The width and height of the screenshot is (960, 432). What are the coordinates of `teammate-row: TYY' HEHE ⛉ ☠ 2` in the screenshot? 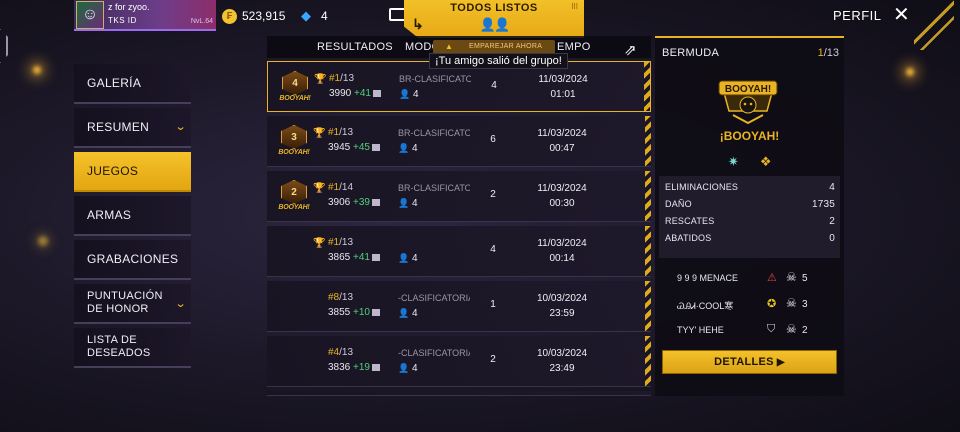 It's located at (749, 331).